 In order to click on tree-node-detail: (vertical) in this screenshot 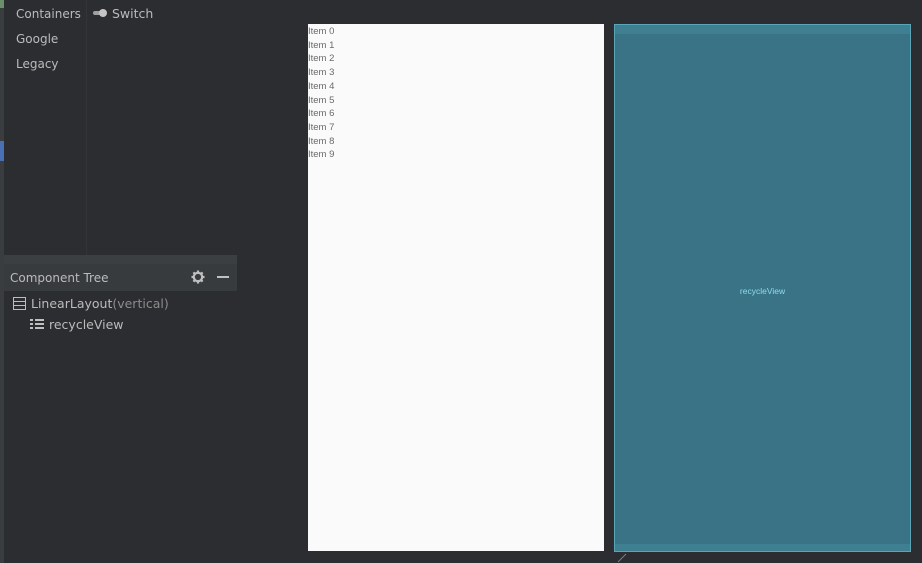, I will do `click(140, 303)`.